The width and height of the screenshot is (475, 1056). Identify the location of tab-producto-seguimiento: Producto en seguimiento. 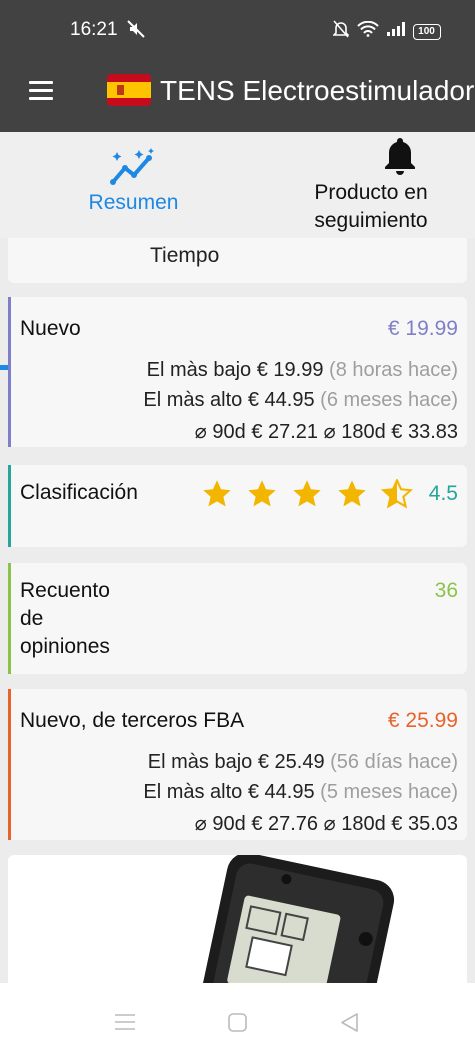
(371, 185).